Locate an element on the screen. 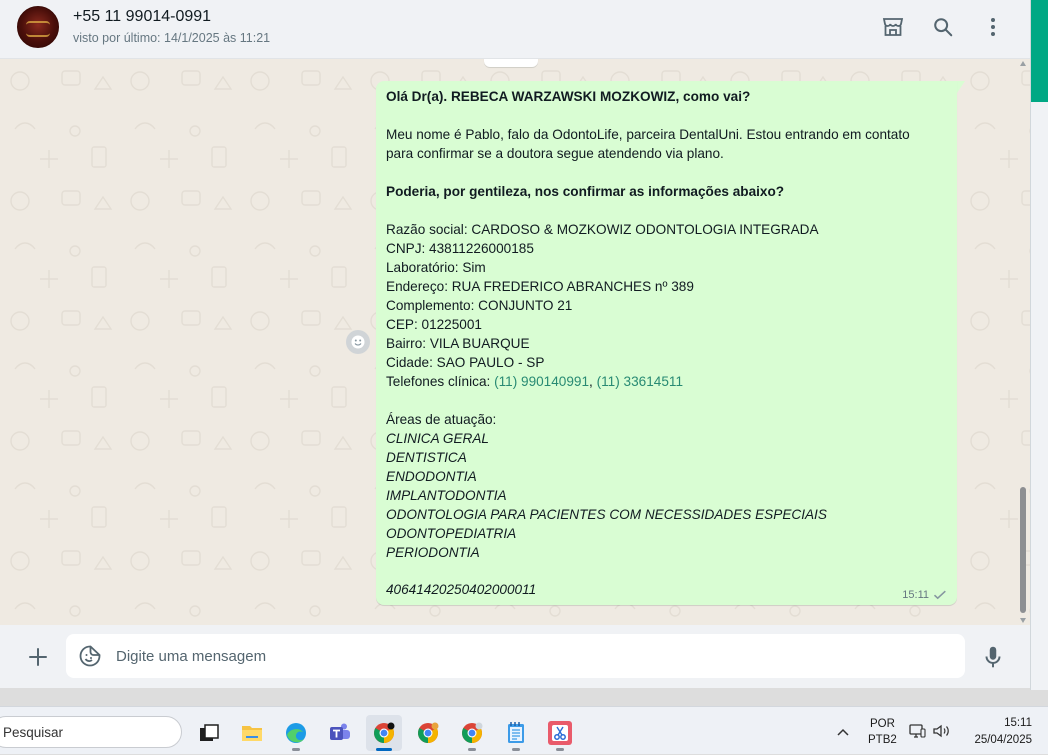  smiley-icon is located at coordinates (358, 342).